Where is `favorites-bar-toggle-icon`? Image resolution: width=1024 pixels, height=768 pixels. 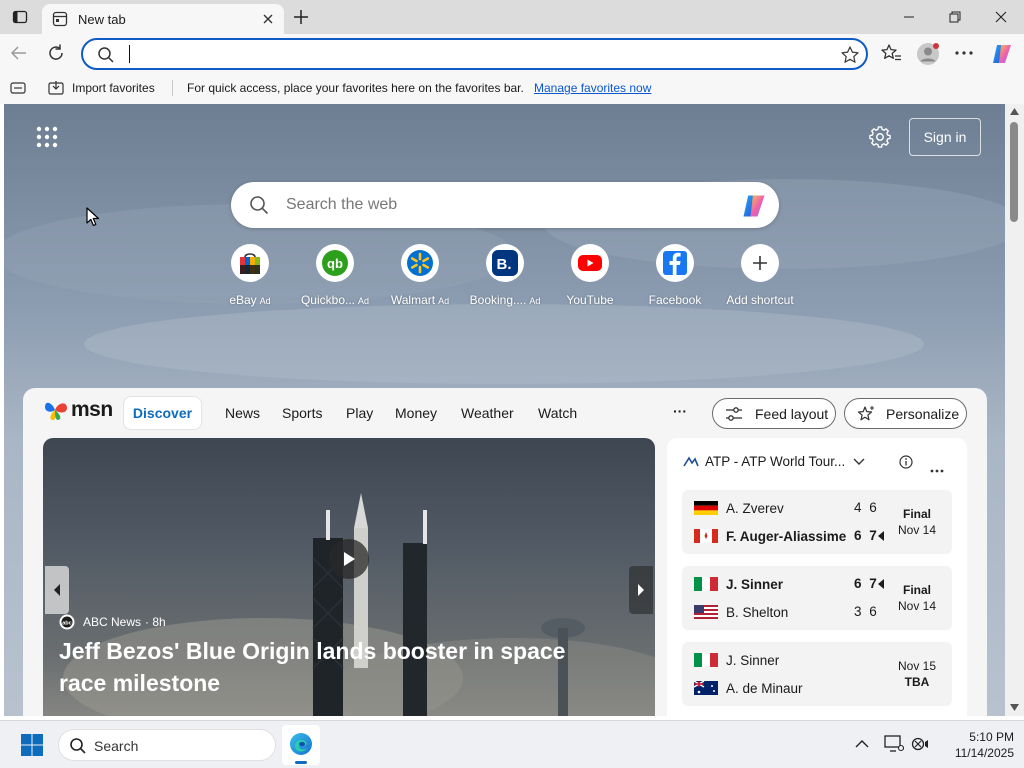
favorites-bar-toggle-icon is located at coordinates (18, 89).